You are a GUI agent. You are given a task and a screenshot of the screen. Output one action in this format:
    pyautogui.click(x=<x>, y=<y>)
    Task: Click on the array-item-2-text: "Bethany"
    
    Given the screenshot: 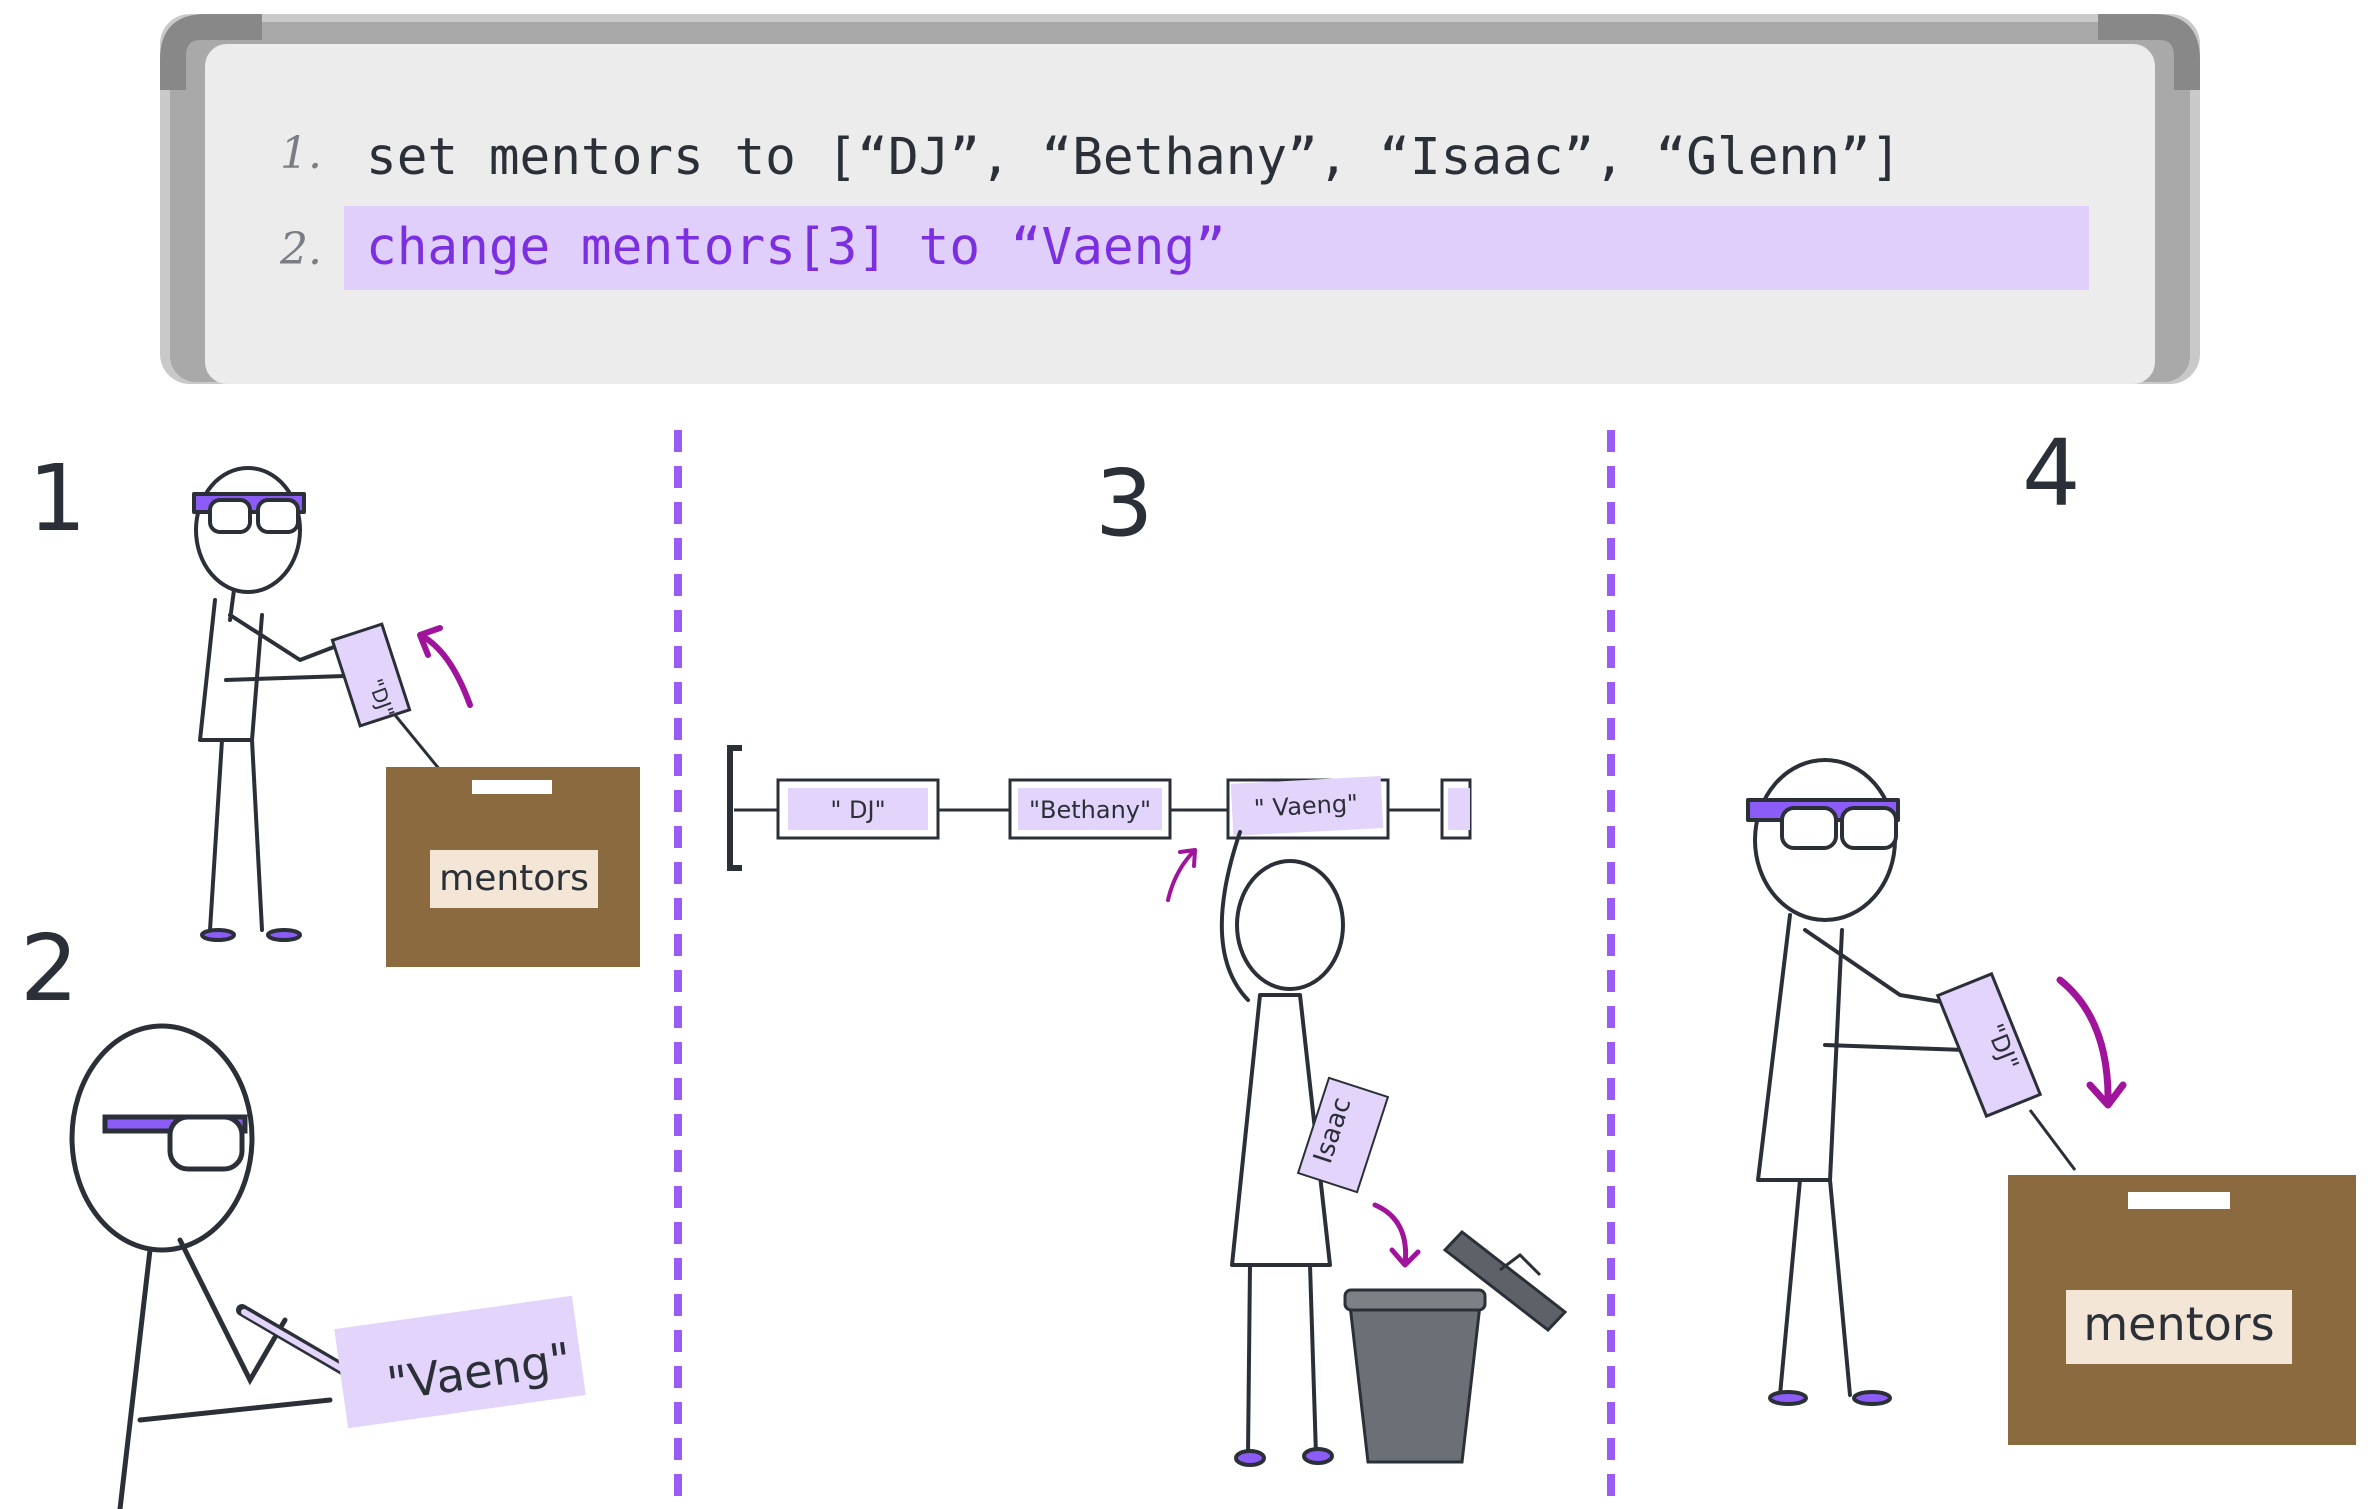 What is the action you would take?
    pyautogui.click(x=1090, y=810)
    